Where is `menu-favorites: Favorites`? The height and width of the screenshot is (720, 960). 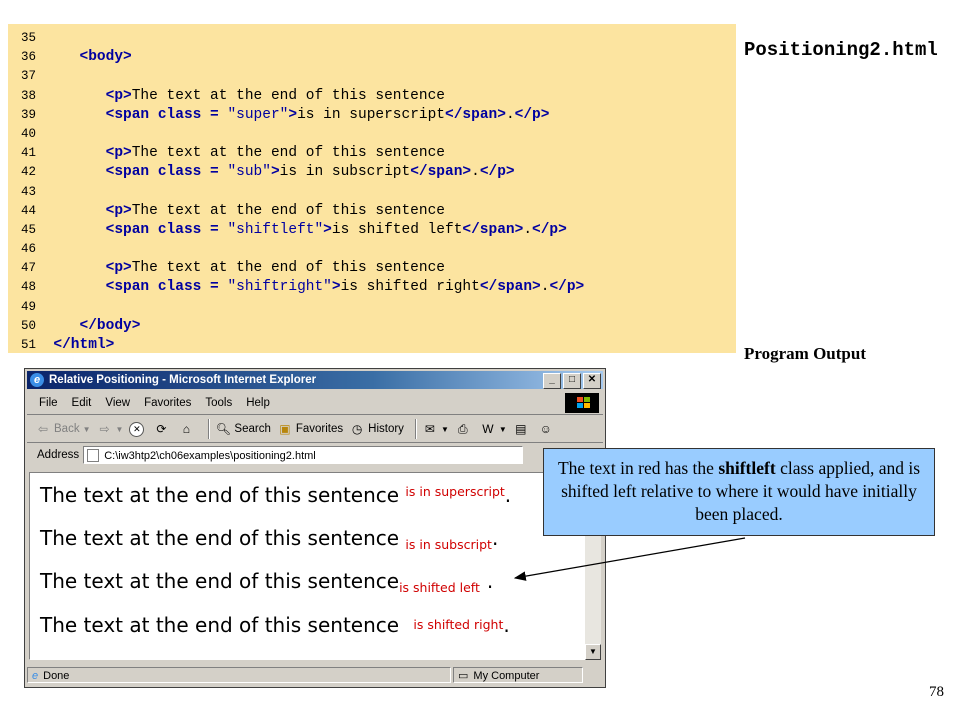 menu-favorites: Favorites is located at coordinates (167, 403).